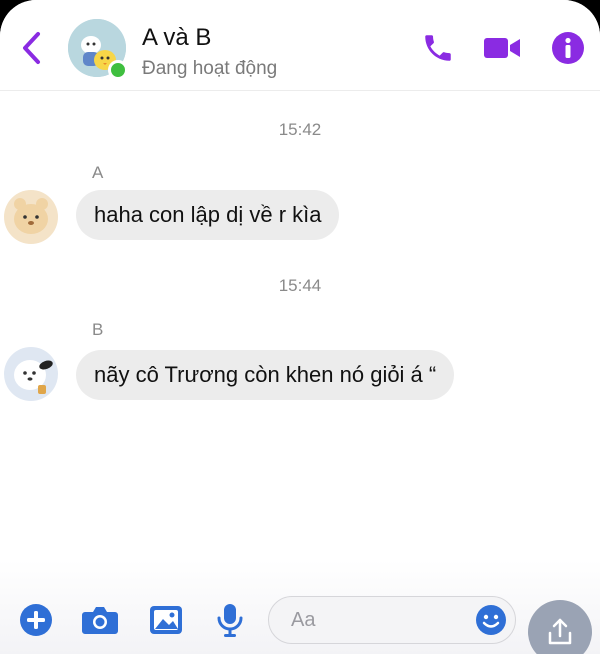 The width and height of the screenshot is (600, 654). I want to click on voice-message-button, so click(230, 620).